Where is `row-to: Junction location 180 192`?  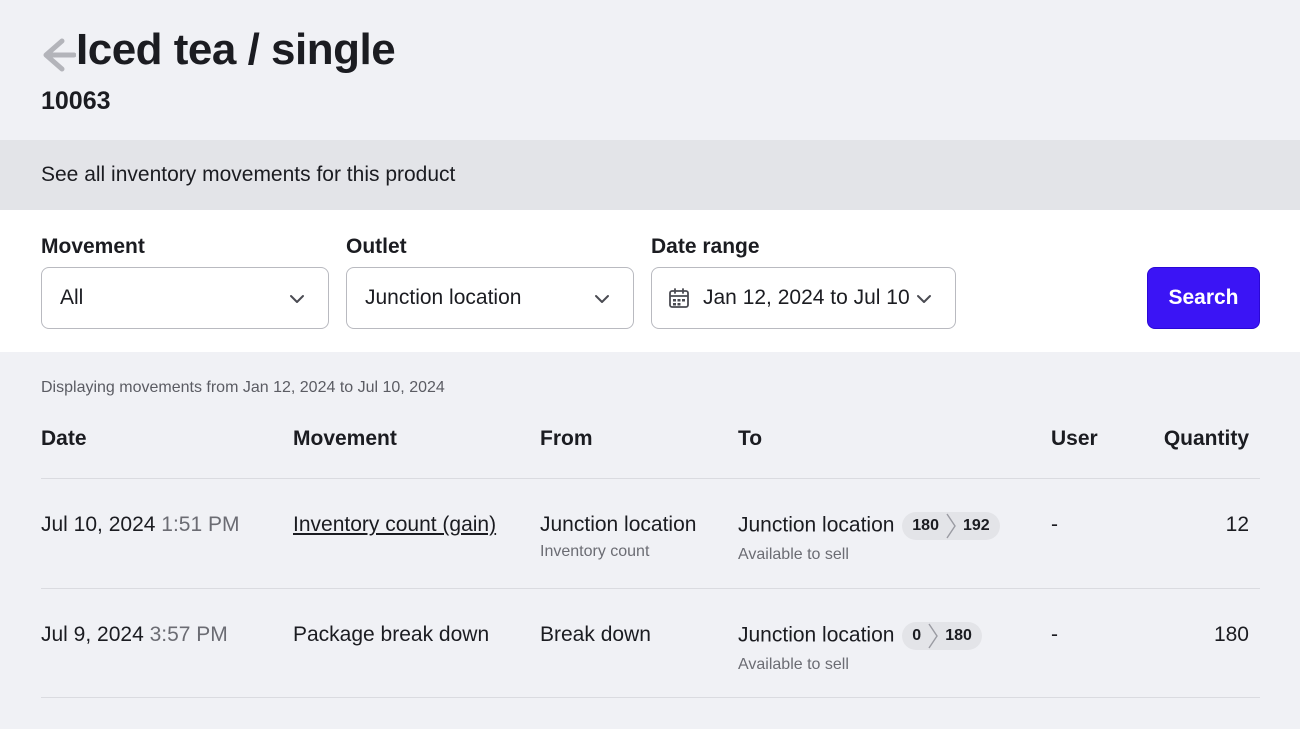
row-to: Junction location 180 192 is located at coordinates (869, 526).